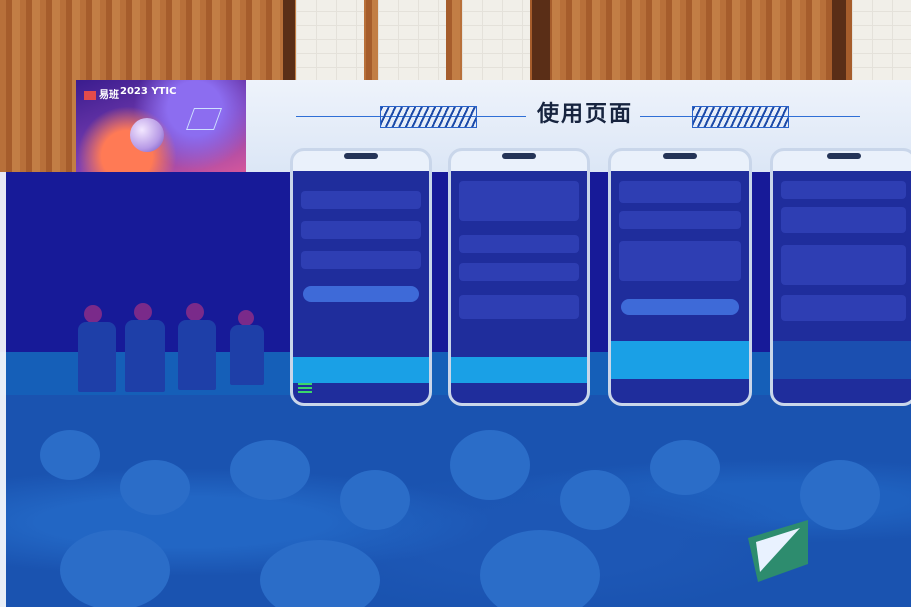  What do you see at coordinates (109, 95) in the screenshot?
I see `banner-brand-text: 易班` at bounding box center [109, 95].